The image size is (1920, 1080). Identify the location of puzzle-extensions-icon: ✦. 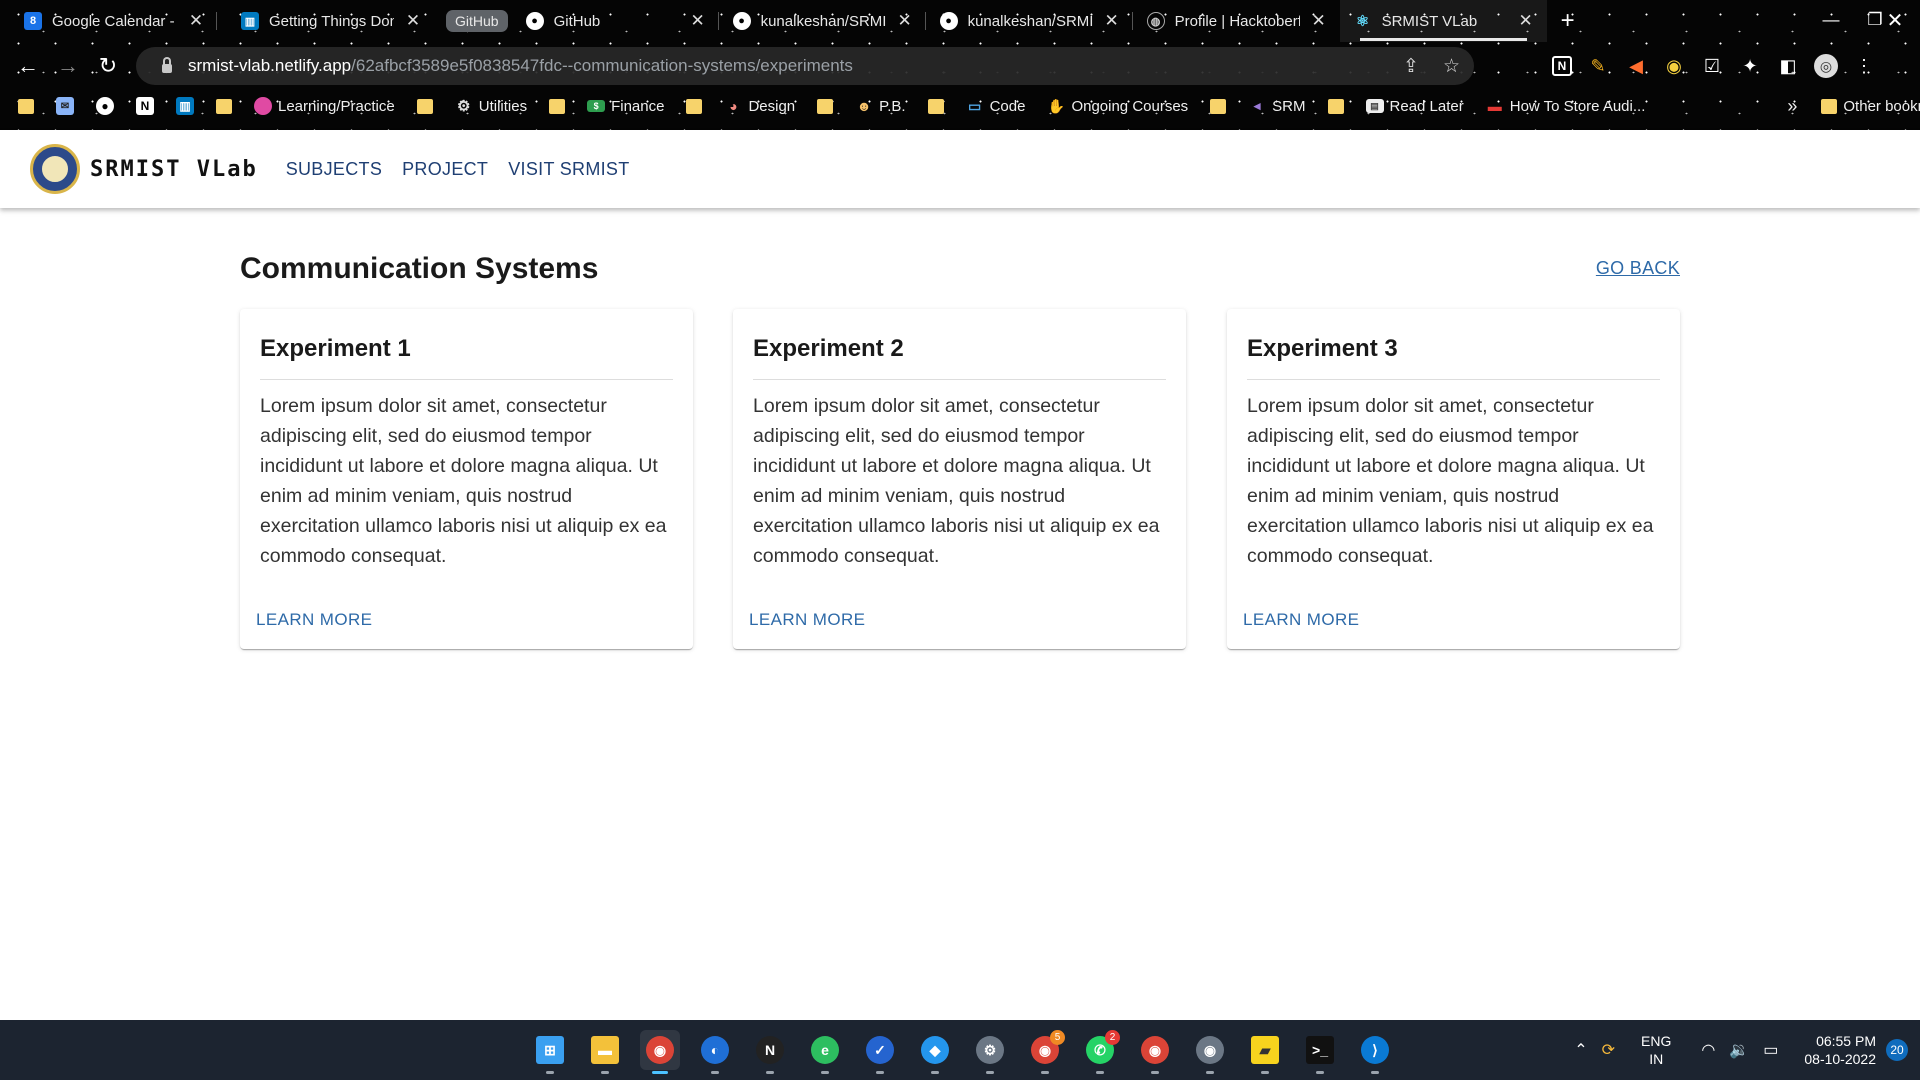
(1750, 66).